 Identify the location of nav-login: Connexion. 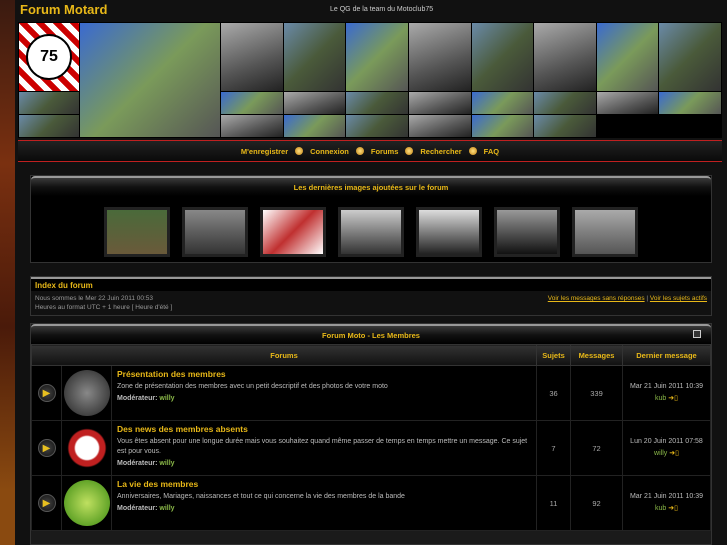
(329, 151).